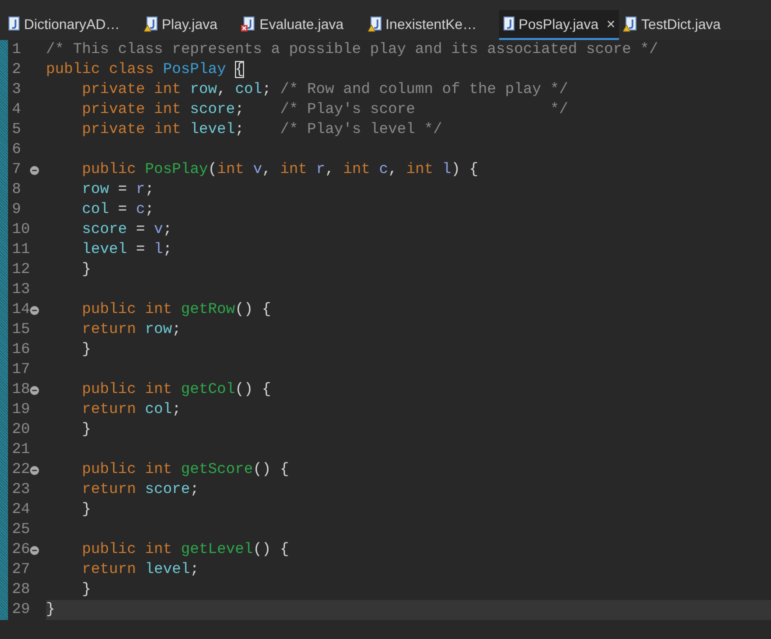 This screenshot has width=771, height=639. Describe the element at coordinates (16, 110) in the screenshot. I see `line-number: 4` at that location.